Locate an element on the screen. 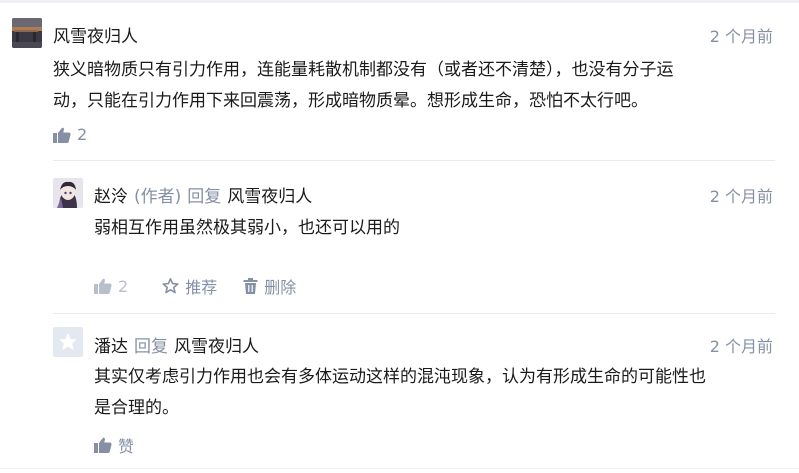 Image resolution: width=799 pixels, height=473 pixels. comment-text-line: 动，只能在引力作用下来回震荡，形成暗物质晕。想形成生命，恐怕不太行吧。 is located at coordinates (350, 101).